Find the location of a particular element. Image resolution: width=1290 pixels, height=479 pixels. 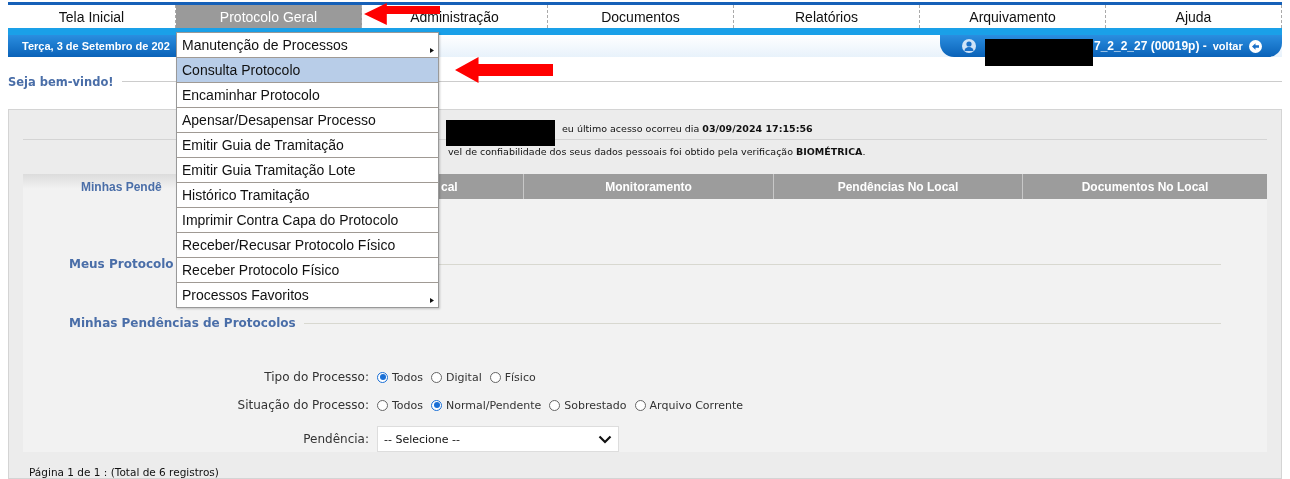

radio-label: Digital is located at coordinates (464, 377).